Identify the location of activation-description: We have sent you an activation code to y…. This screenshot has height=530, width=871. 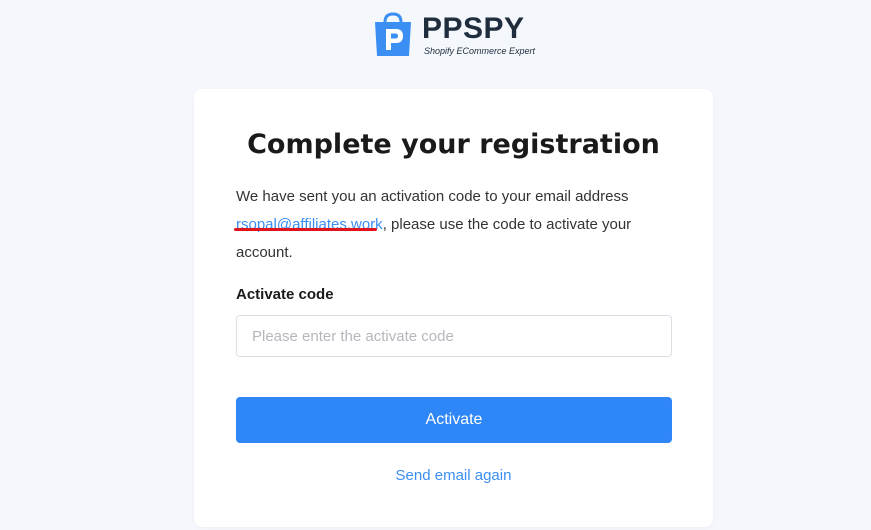
(445, 225).